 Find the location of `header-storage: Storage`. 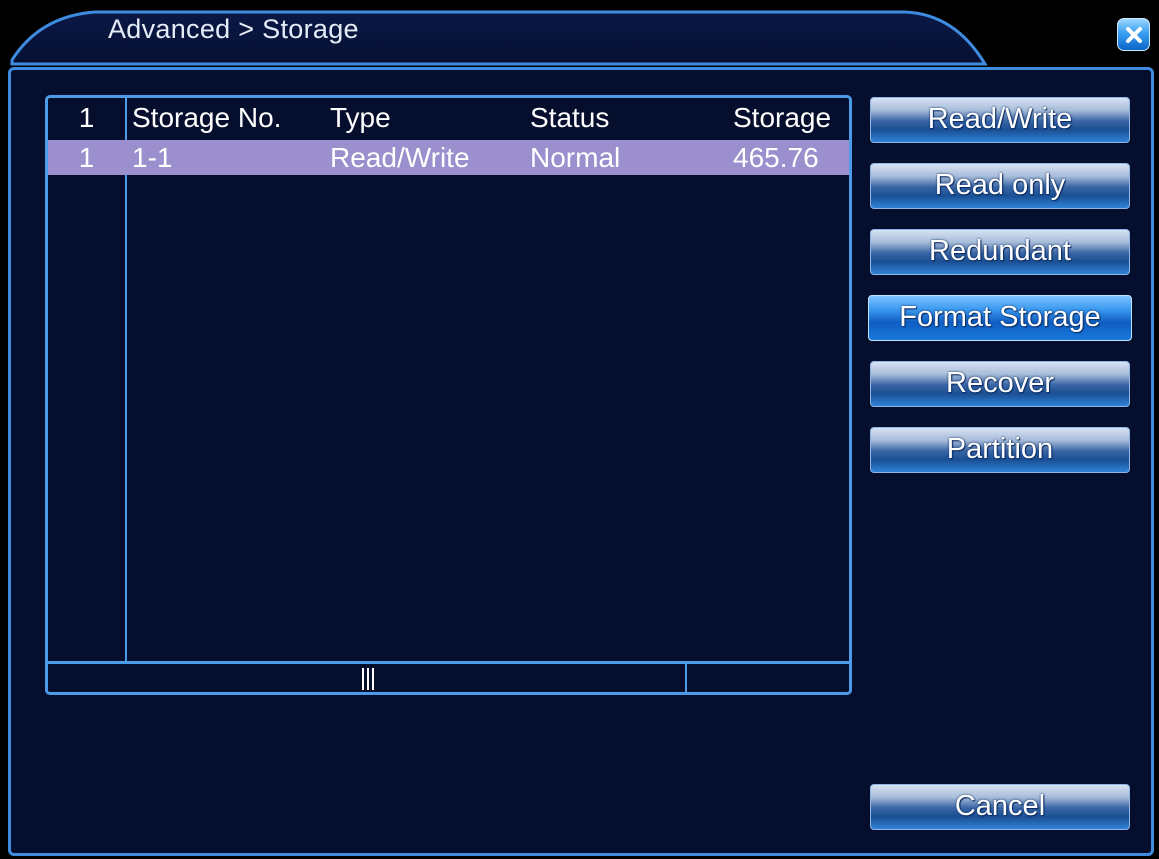

header-storage: Storage is located at coordinates (782, 117).